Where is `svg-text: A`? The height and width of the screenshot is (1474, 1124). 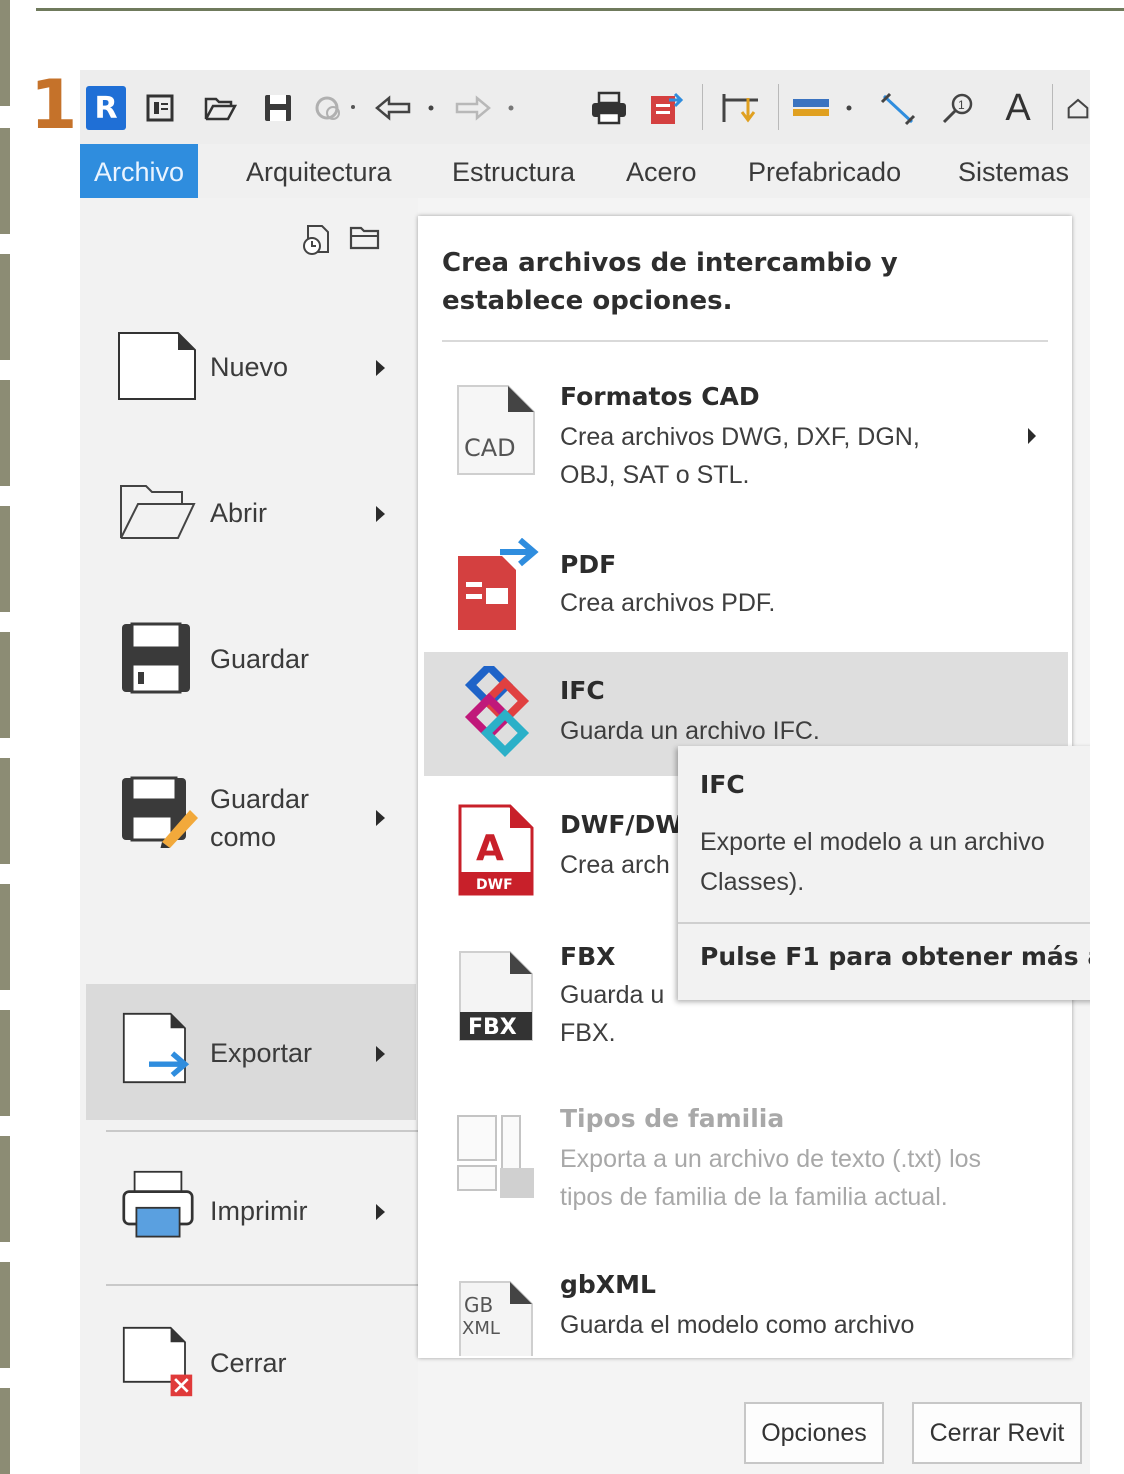 svg-text: A is located at coordinates (490, 848).